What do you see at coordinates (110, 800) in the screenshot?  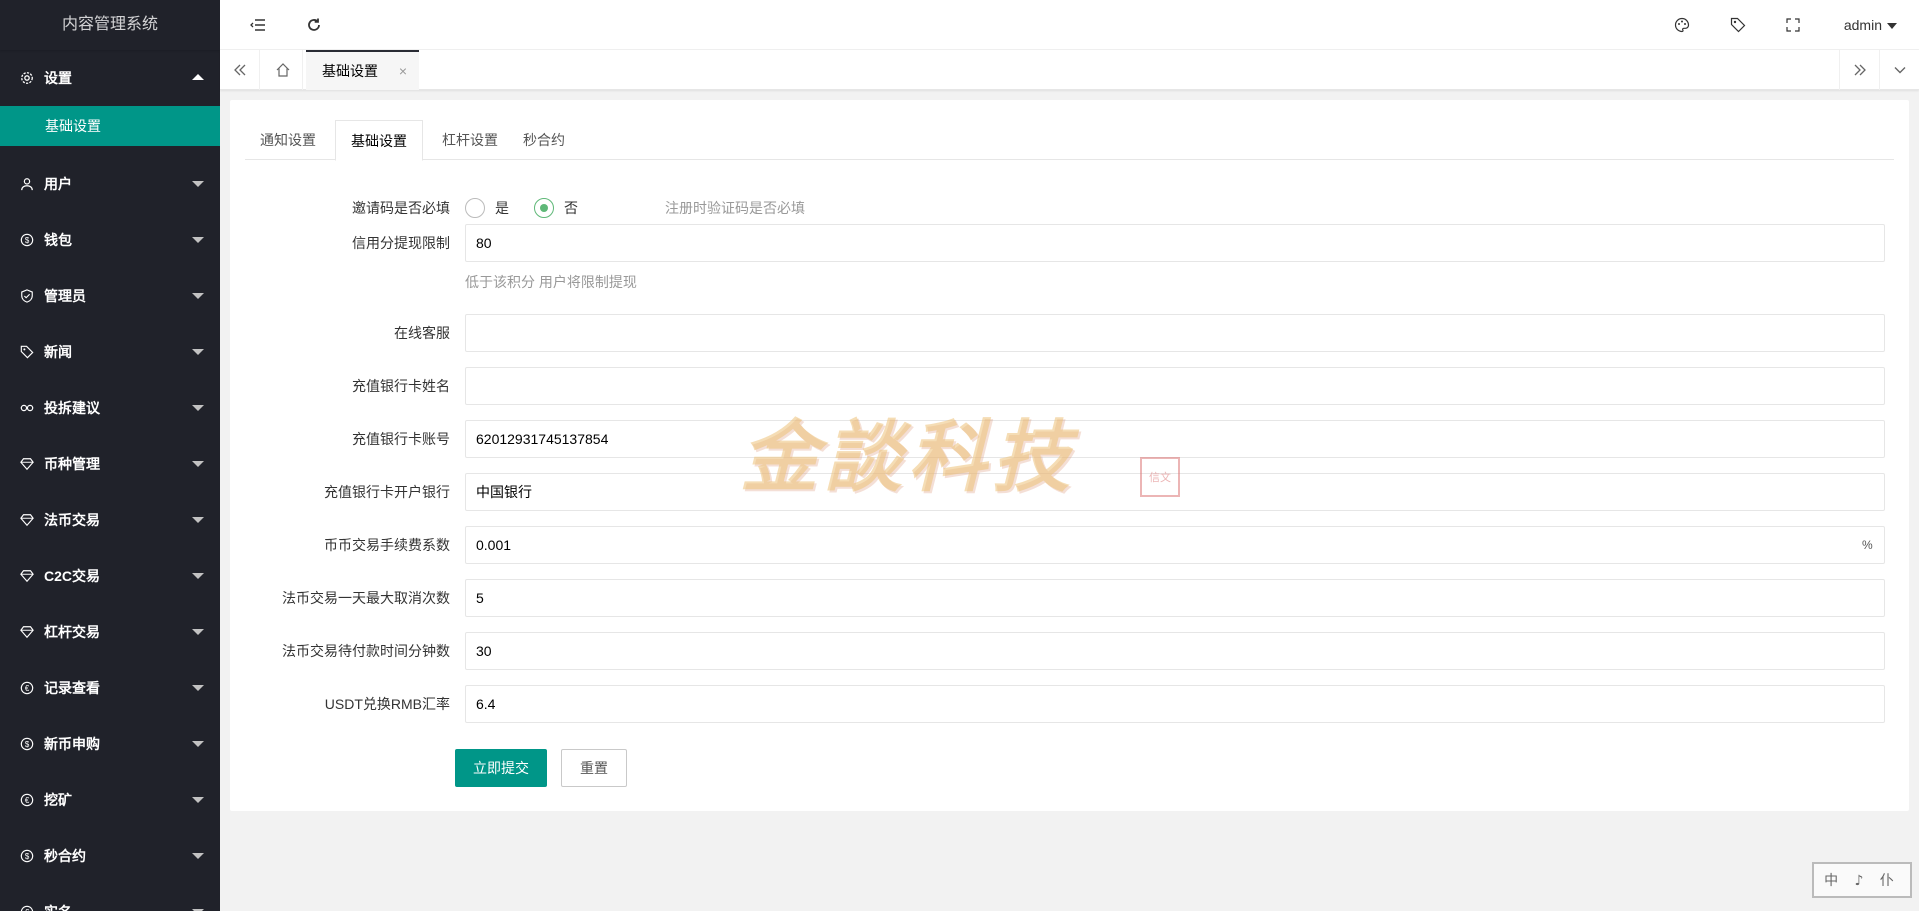 I see `sidebar-item-mining: € 挖矿` at bounding box center [110, 800].